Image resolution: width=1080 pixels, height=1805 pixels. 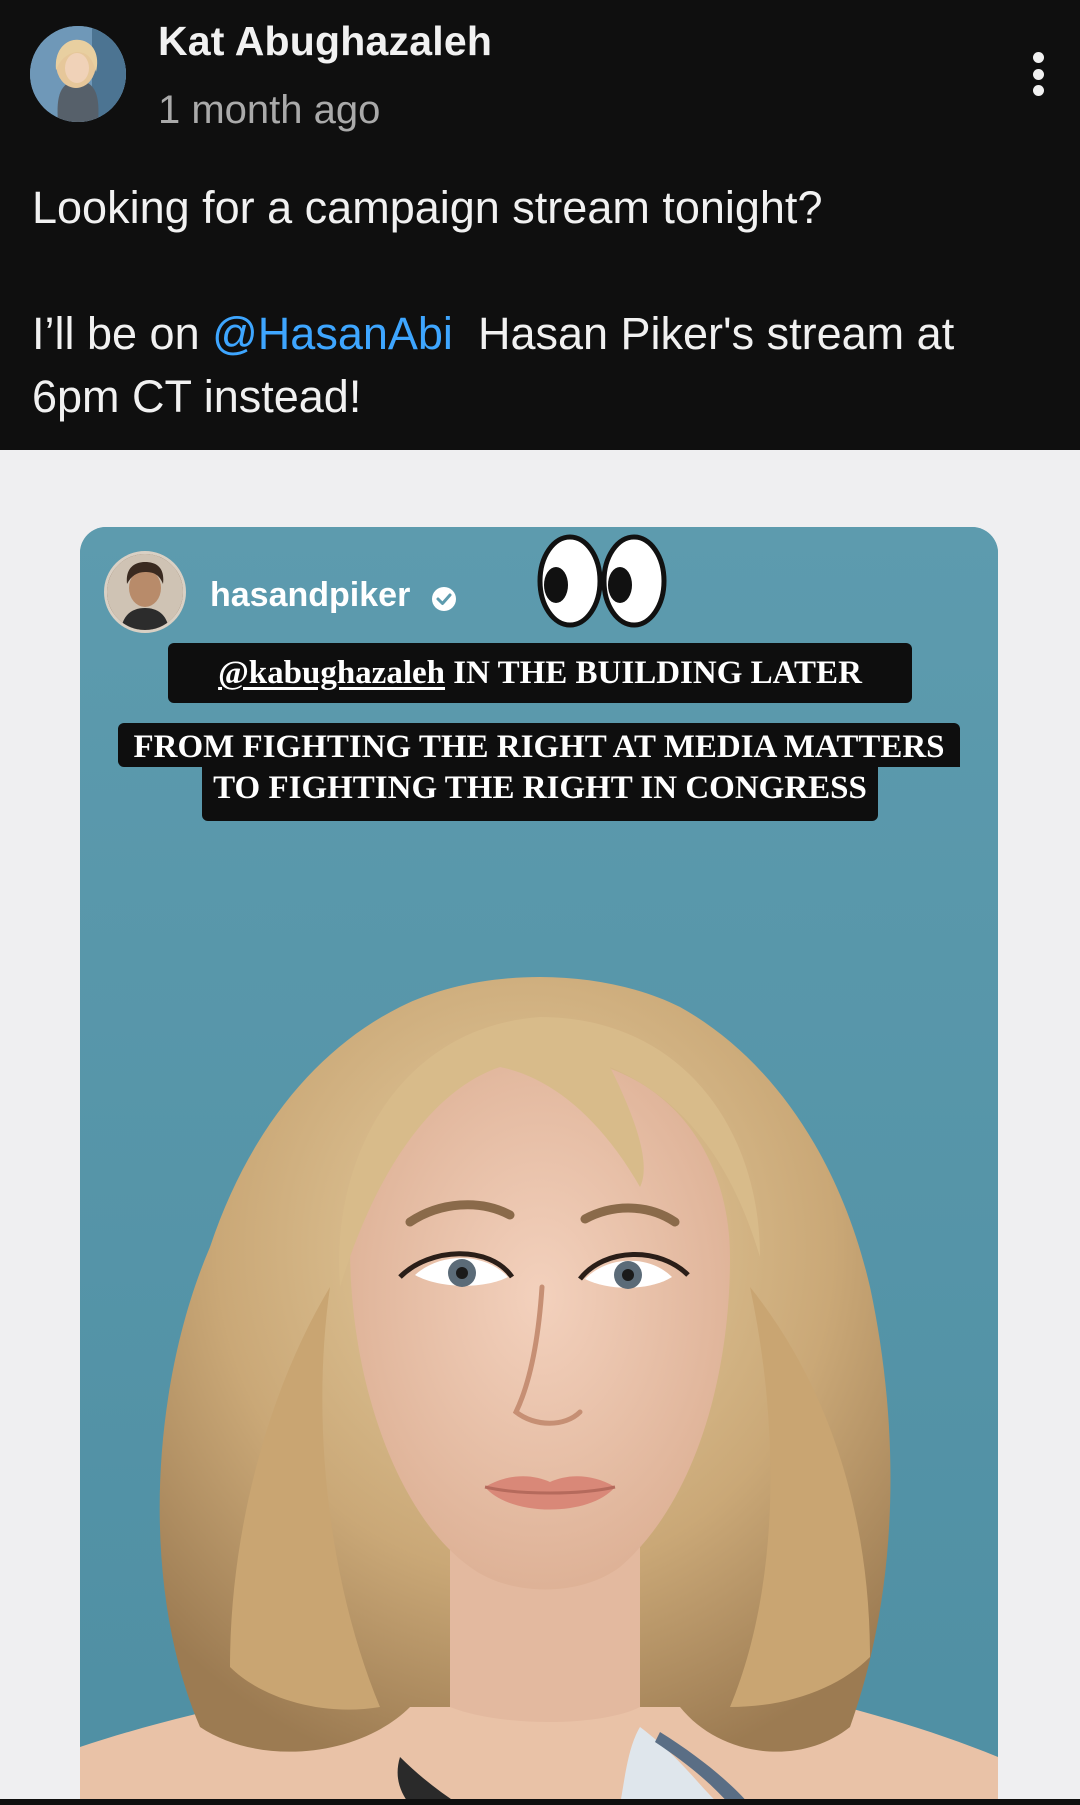 What do you see at coordinates (145, 592) in the screenshot?
I see `instagram-avatar` at bounding box center [145, 592].